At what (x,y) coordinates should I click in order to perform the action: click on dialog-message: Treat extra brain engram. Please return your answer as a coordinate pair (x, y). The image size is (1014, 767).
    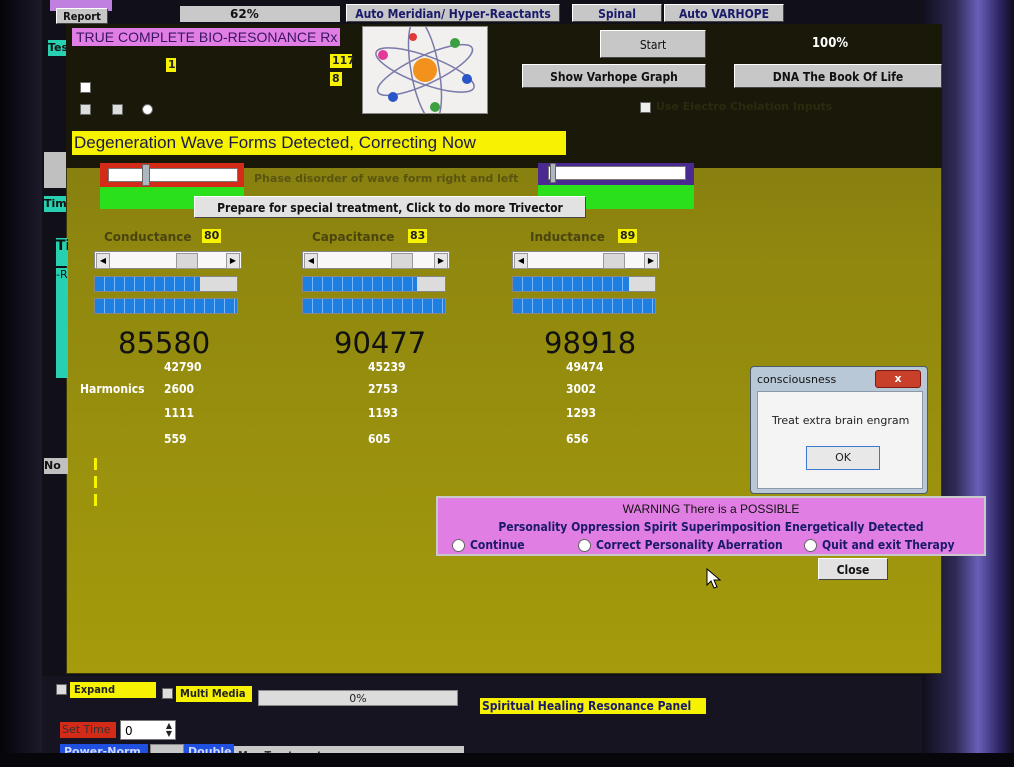
    Looking at the image, I should click on (841, 420).